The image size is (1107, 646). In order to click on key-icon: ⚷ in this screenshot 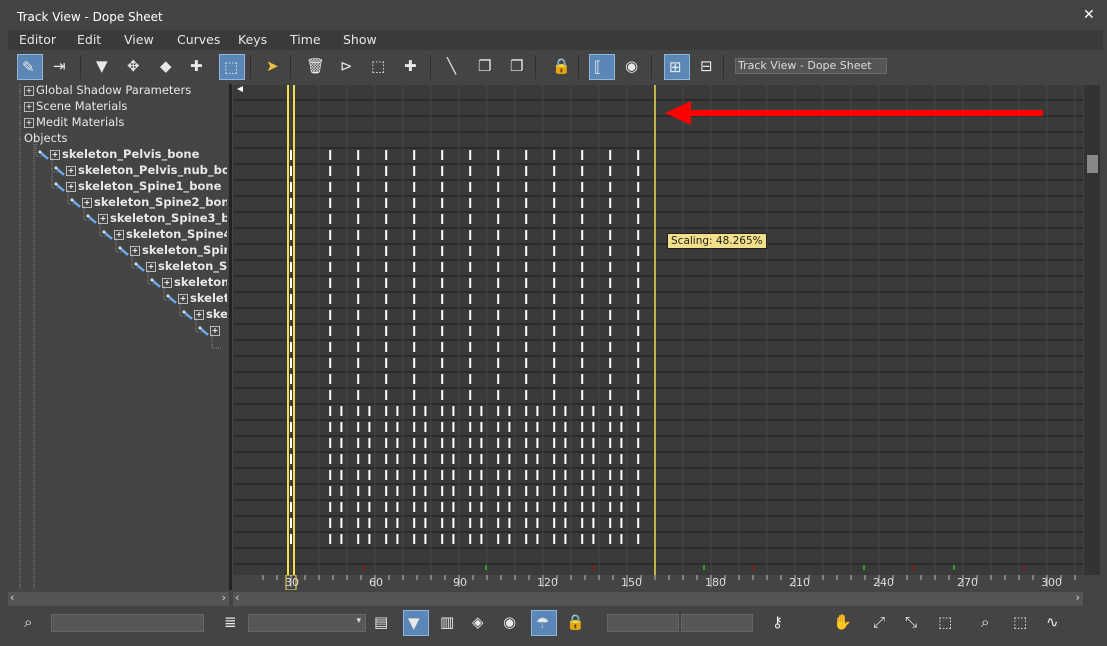, I will do `click(781, 623)`.